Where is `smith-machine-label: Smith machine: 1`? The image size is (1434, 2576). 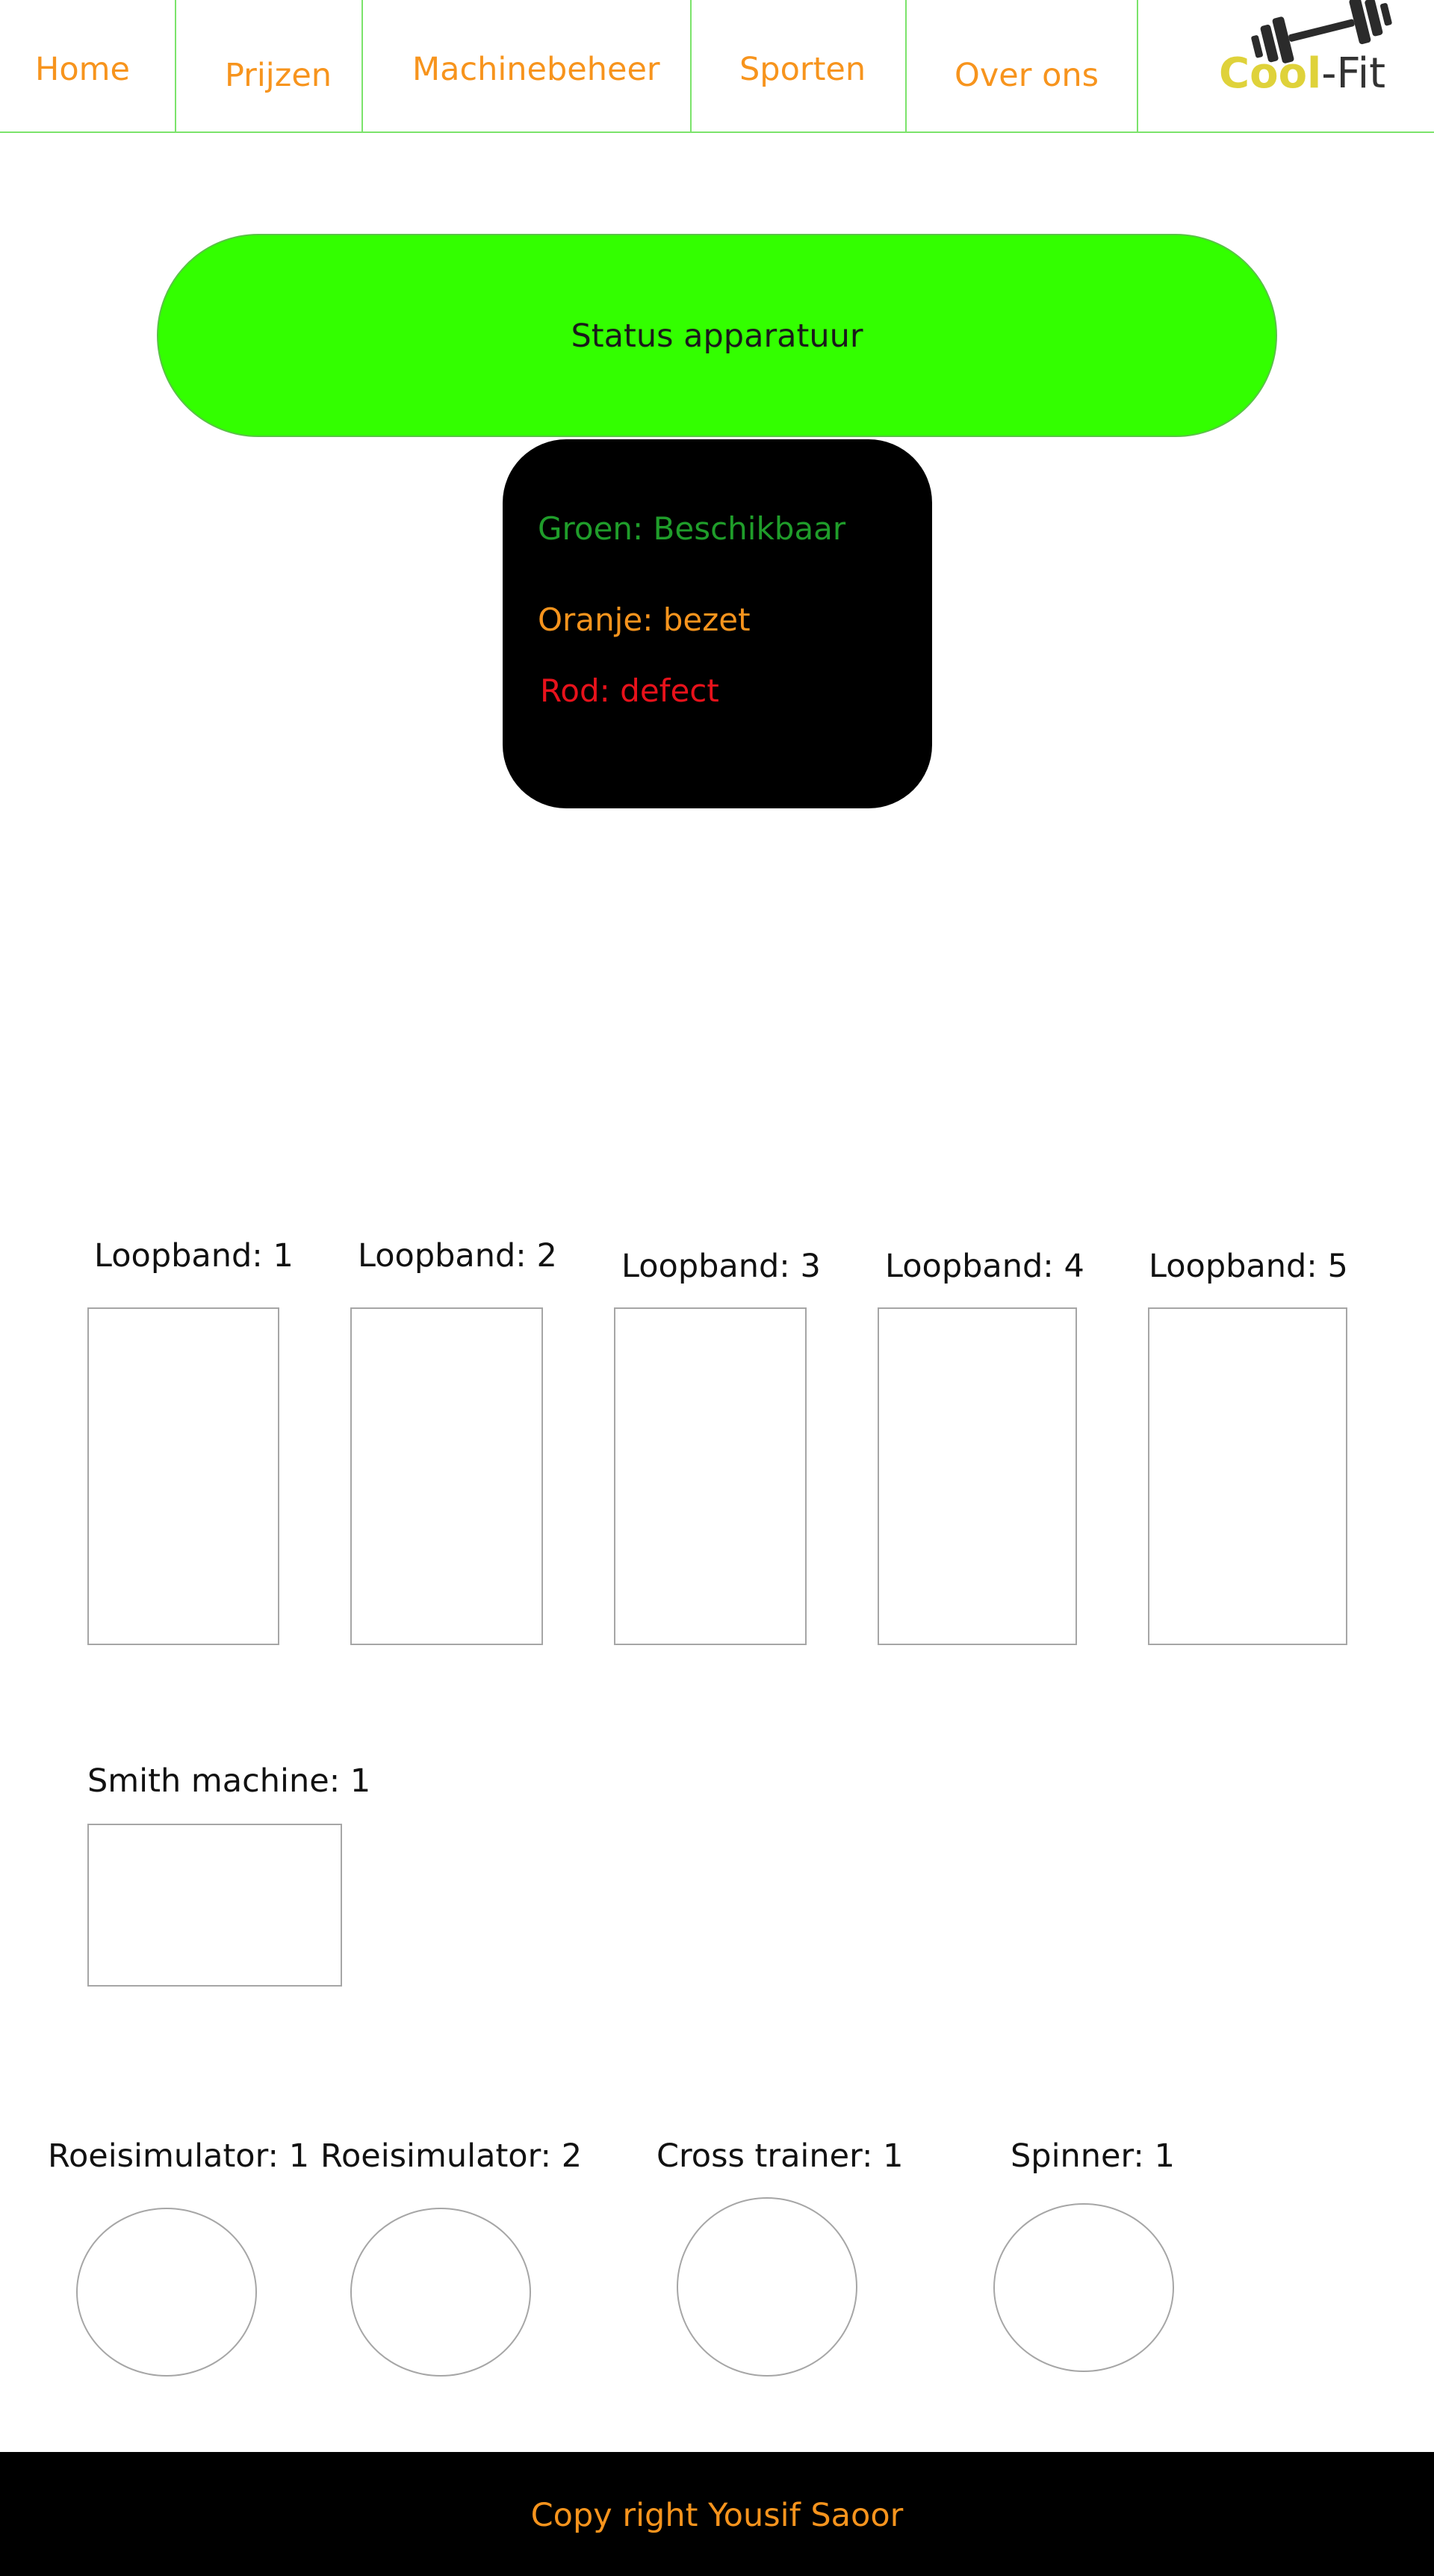 smith-machine-label: Smith machine: 1 is located at coordinates (229, 1781).